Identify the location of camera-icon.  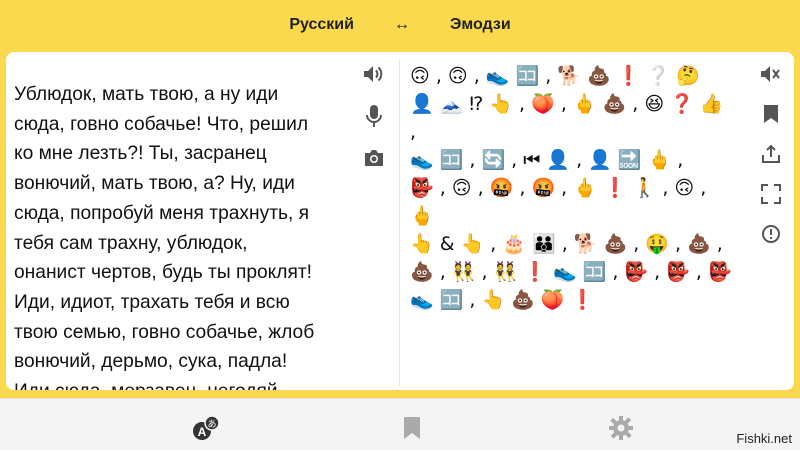
(374, 158).